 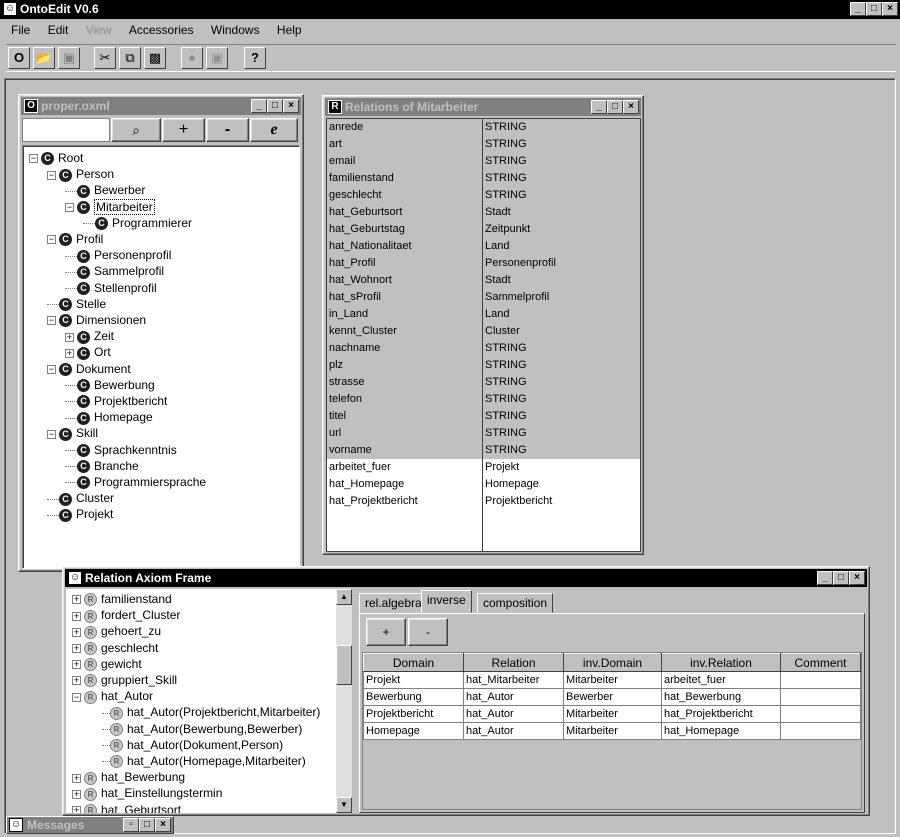 I want to click on menu-edit: Edit, so click(x=58, y=29).